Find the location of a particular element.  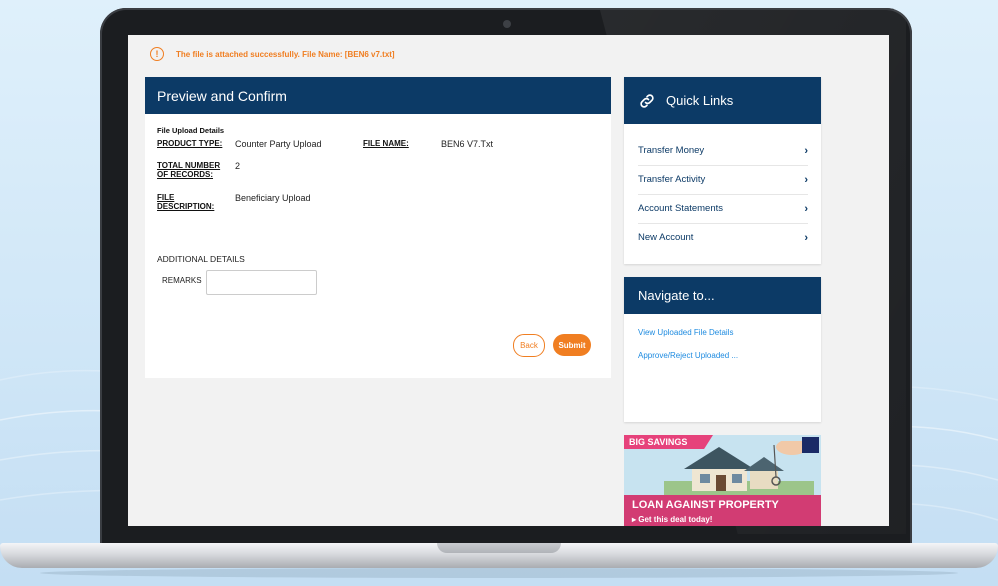

house-key-illustration is located at coordinates (739, 469).